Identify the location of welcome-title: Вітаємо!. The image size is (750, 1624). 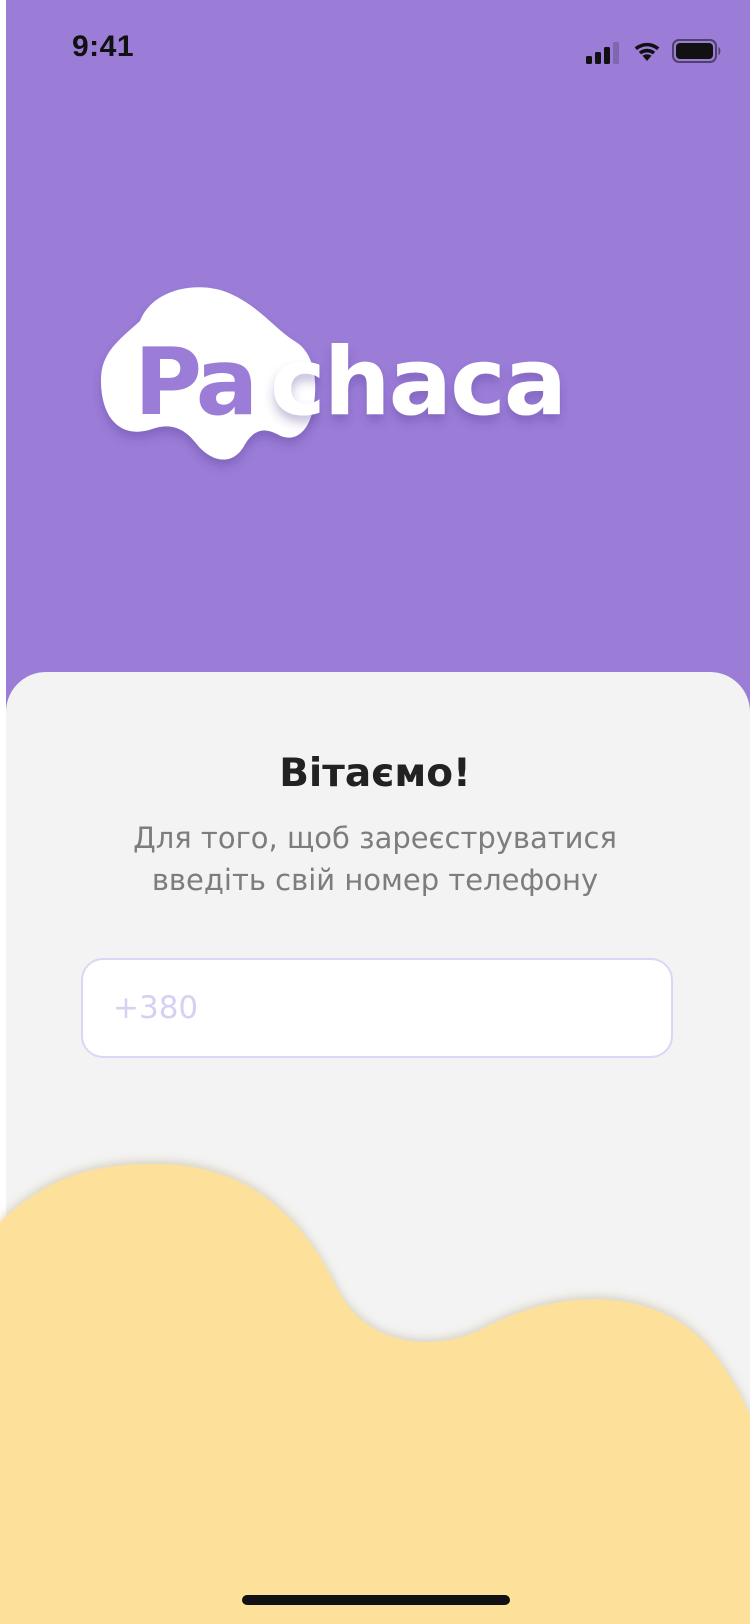
(375, 773).